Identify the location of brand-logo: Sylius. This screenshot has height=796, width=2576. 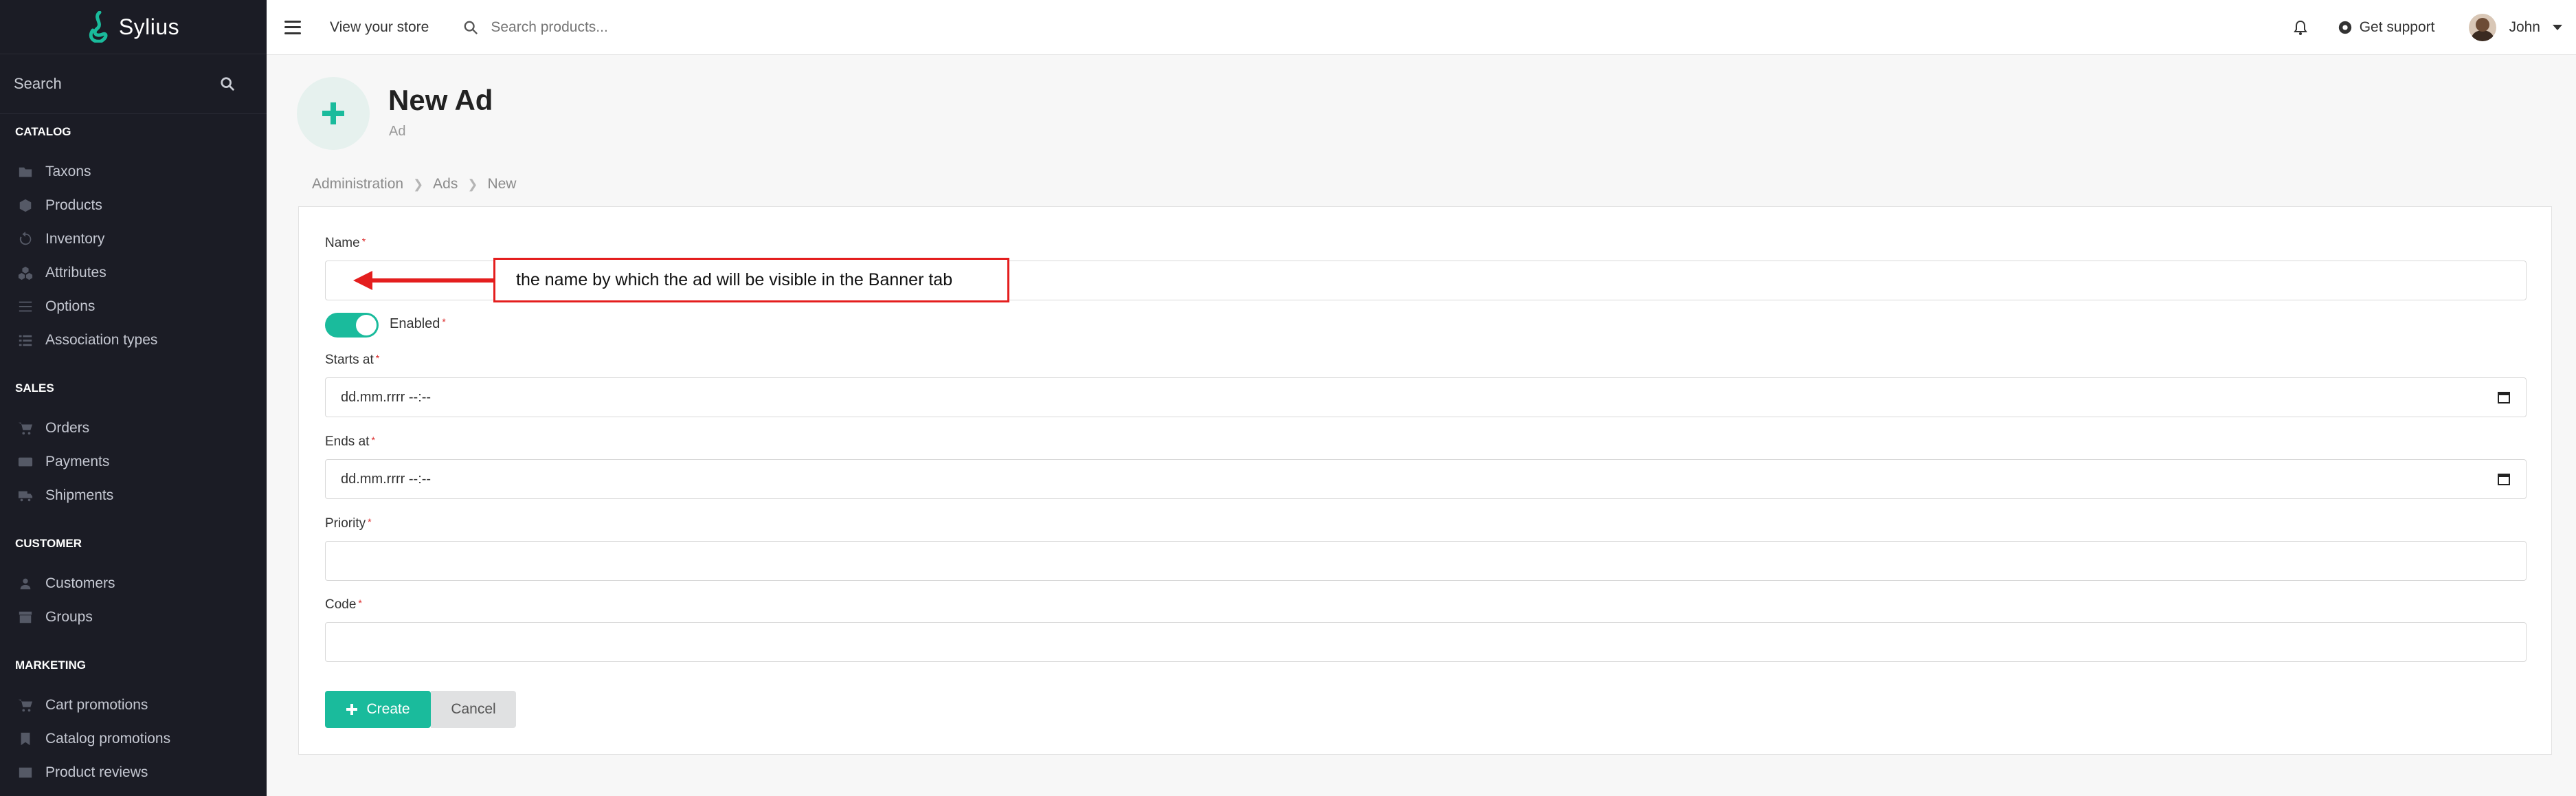
(133, 27).